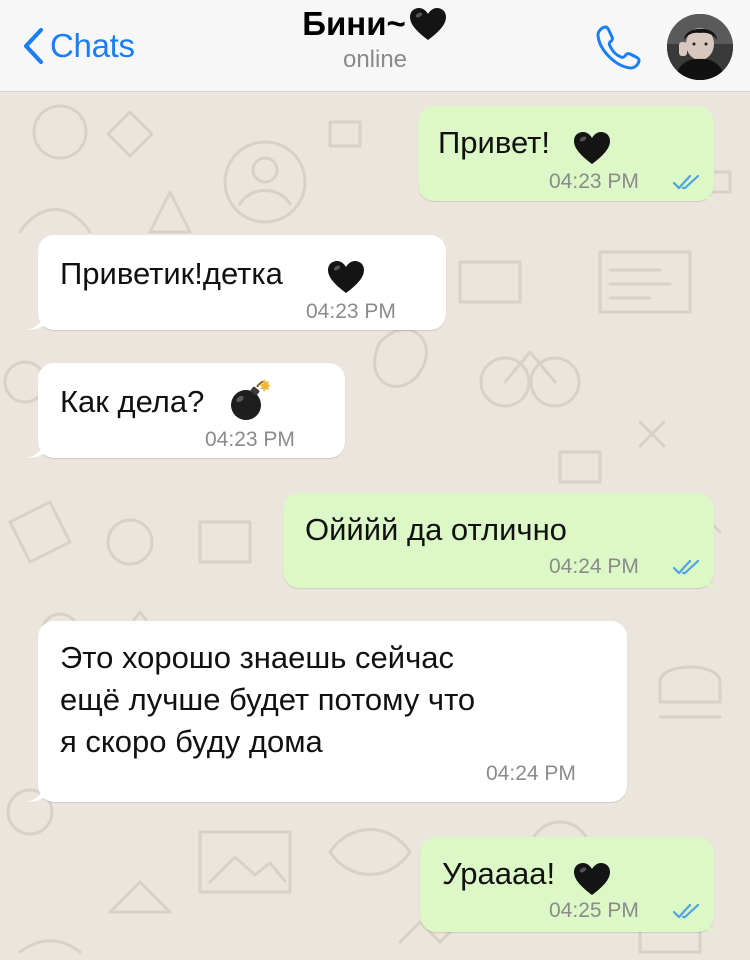  I want to click on message-text-line: ещё лучше будет потому что, so click(268, 699).